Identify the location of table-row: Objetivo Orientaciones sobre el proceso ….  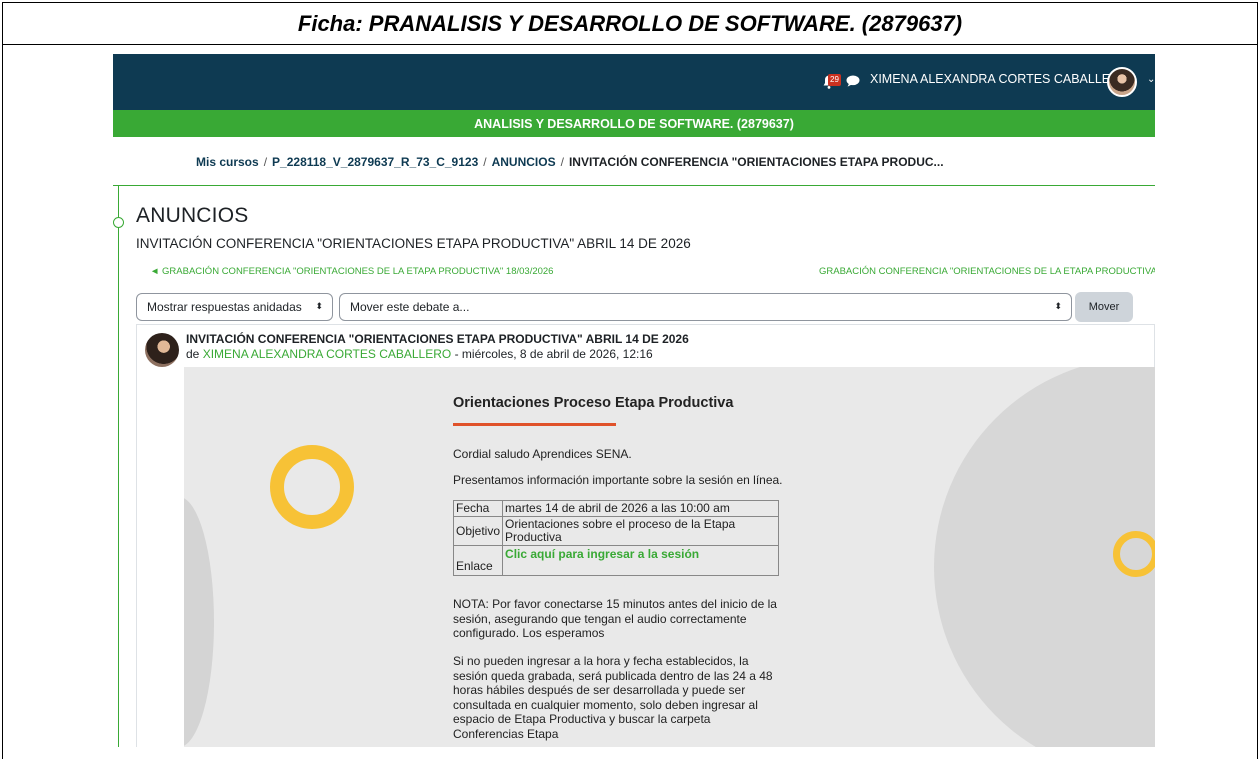
(615, 531).